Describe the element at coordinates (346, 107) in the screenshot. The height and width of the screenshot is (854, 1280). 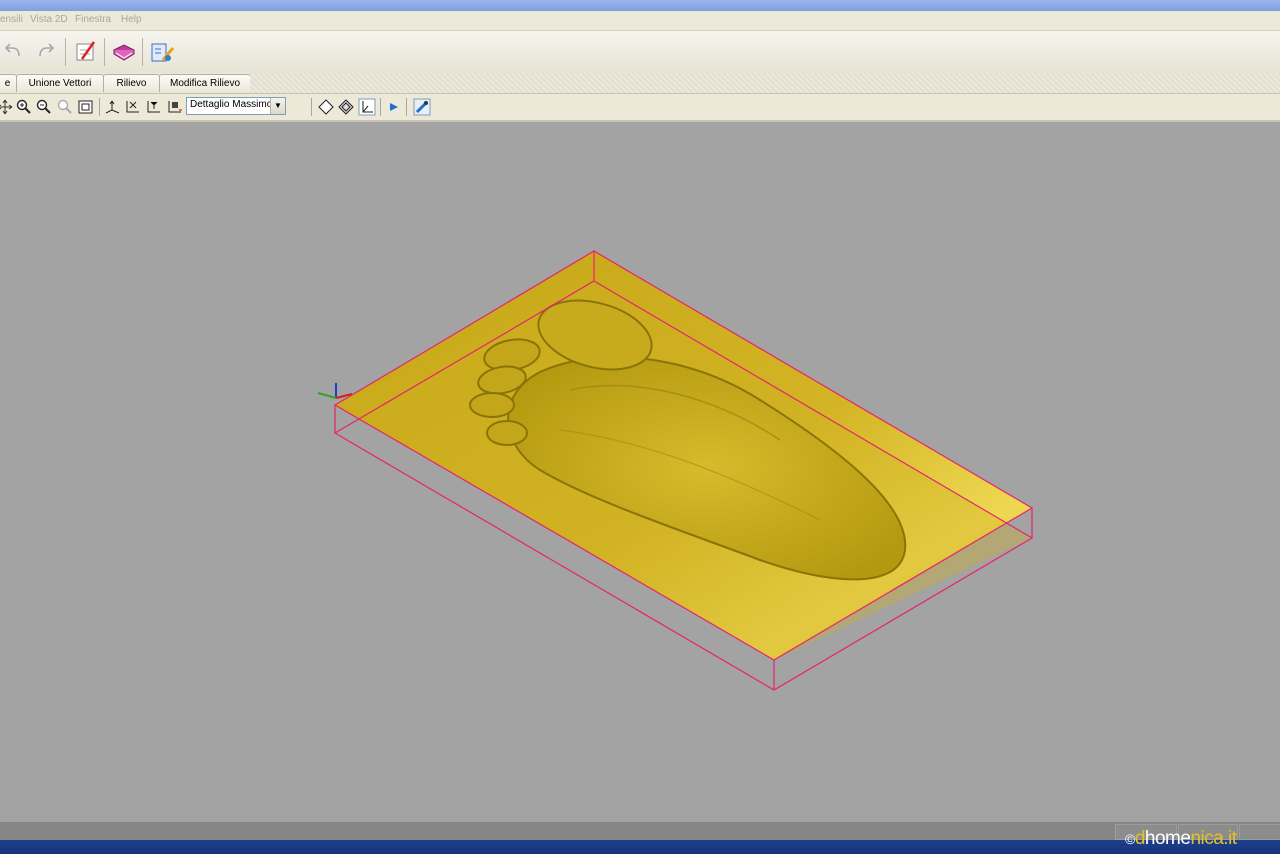
I see `shaded-diamond-icon` at that location.